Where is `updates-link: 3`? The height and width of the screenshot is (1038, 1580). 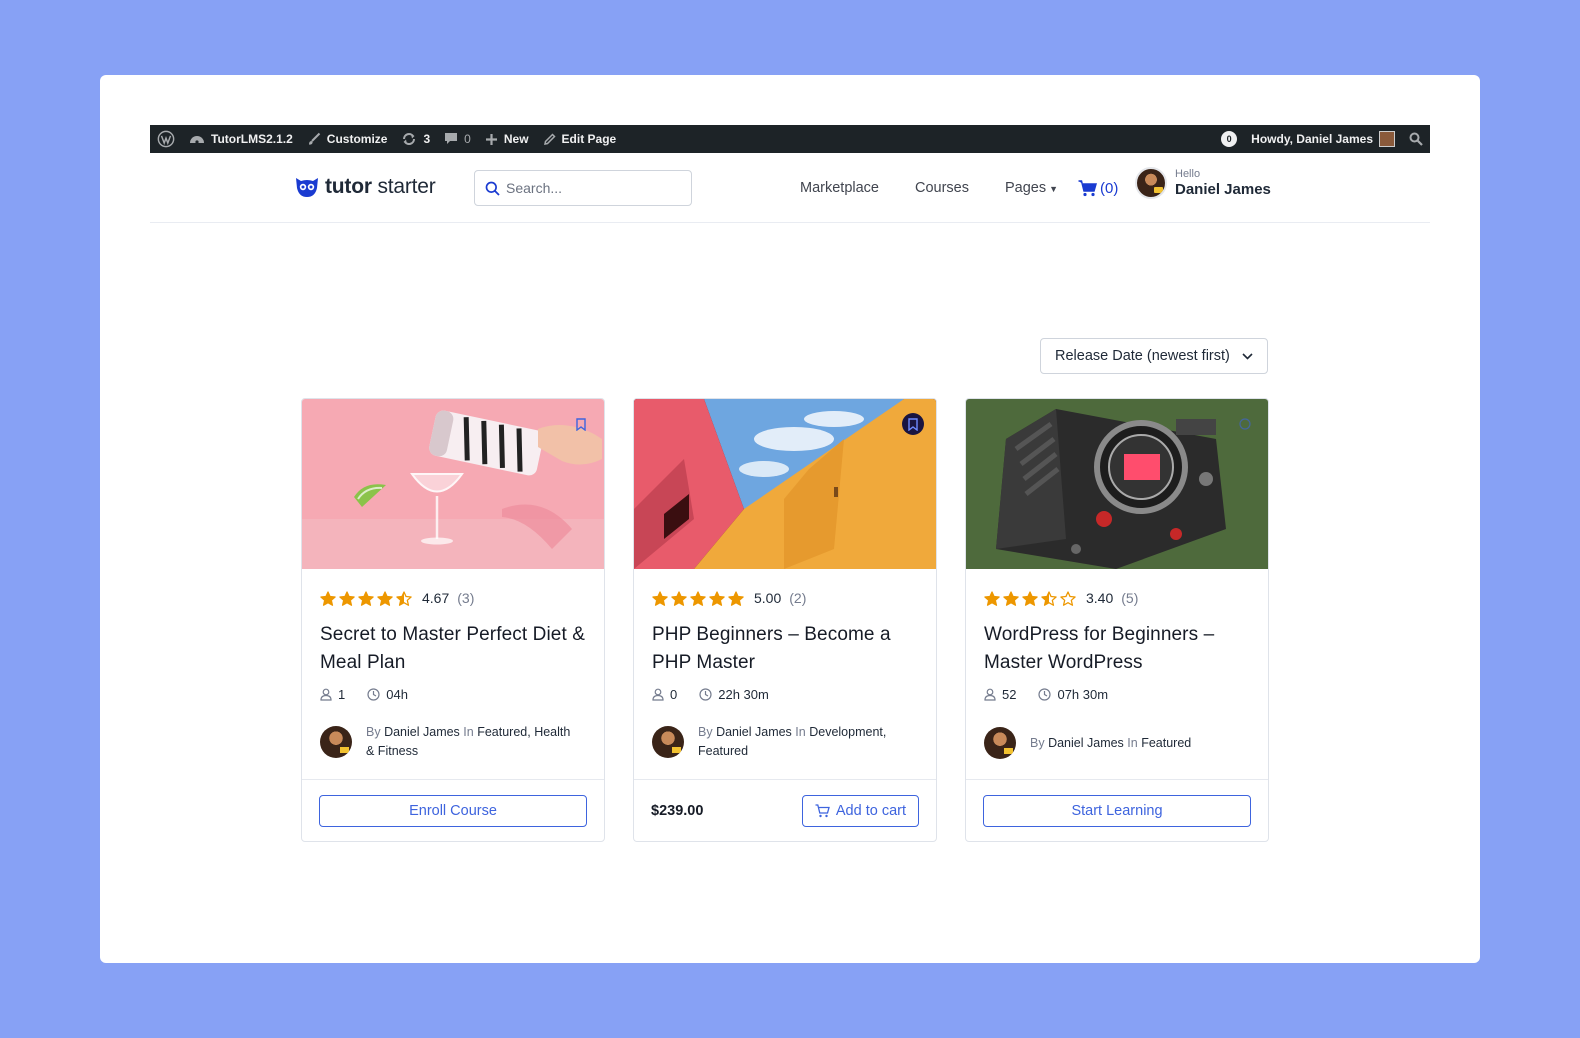
updates-link: 3 is located at coordinates (415, 139).